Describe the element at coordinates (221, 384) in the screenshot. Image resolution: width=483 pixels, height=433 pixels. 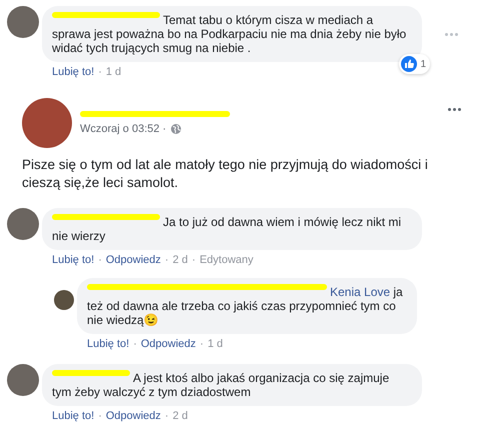
I see `comment-text: A jest ktoś albo jakaś organizacja co się zajmuje tym żeby walczyć z tym dziadostwem` at that location.